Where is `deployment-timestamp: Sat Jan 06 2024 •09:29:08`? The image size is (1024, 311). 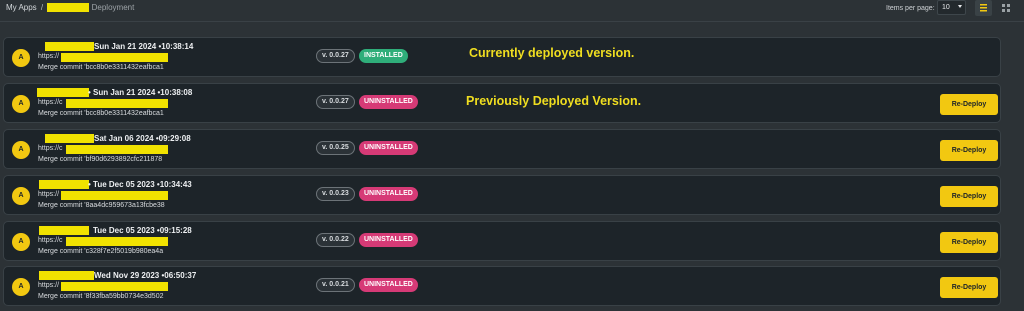
deployment-timestamp: Sat Jan 06 2024 •09:29:08 is located at coordinates (142, 138).